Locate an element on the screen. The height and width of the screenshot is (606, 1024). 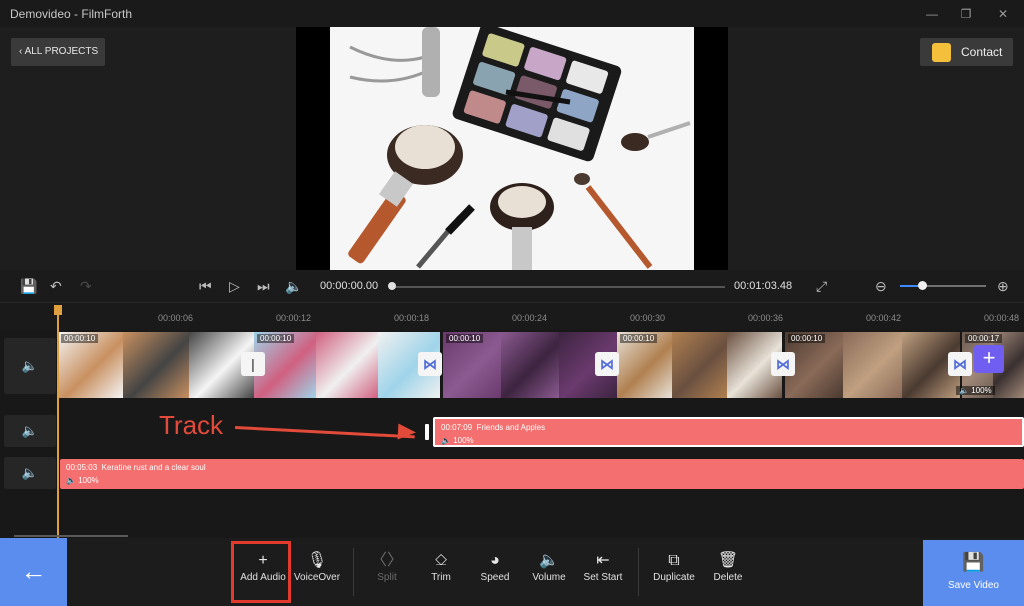
seek-bar is located at coordinates (560, 287).